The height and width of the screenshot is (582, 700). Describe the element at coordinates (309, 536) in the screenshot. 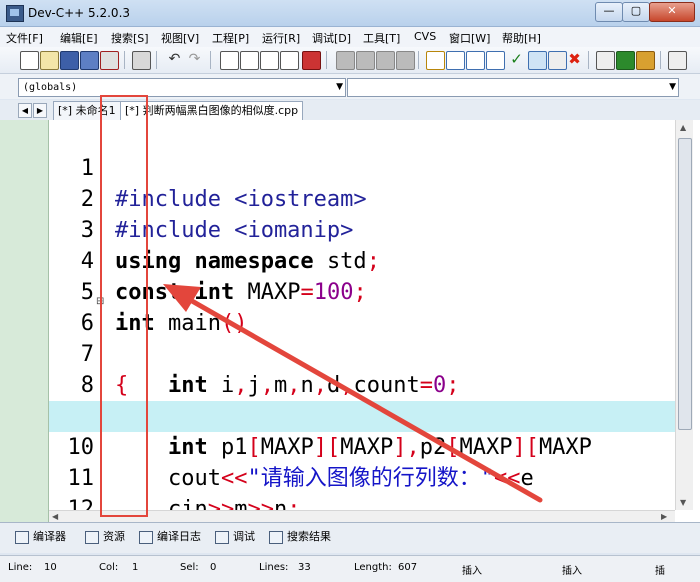

I see `tab-label: 搜索结果` at that location.